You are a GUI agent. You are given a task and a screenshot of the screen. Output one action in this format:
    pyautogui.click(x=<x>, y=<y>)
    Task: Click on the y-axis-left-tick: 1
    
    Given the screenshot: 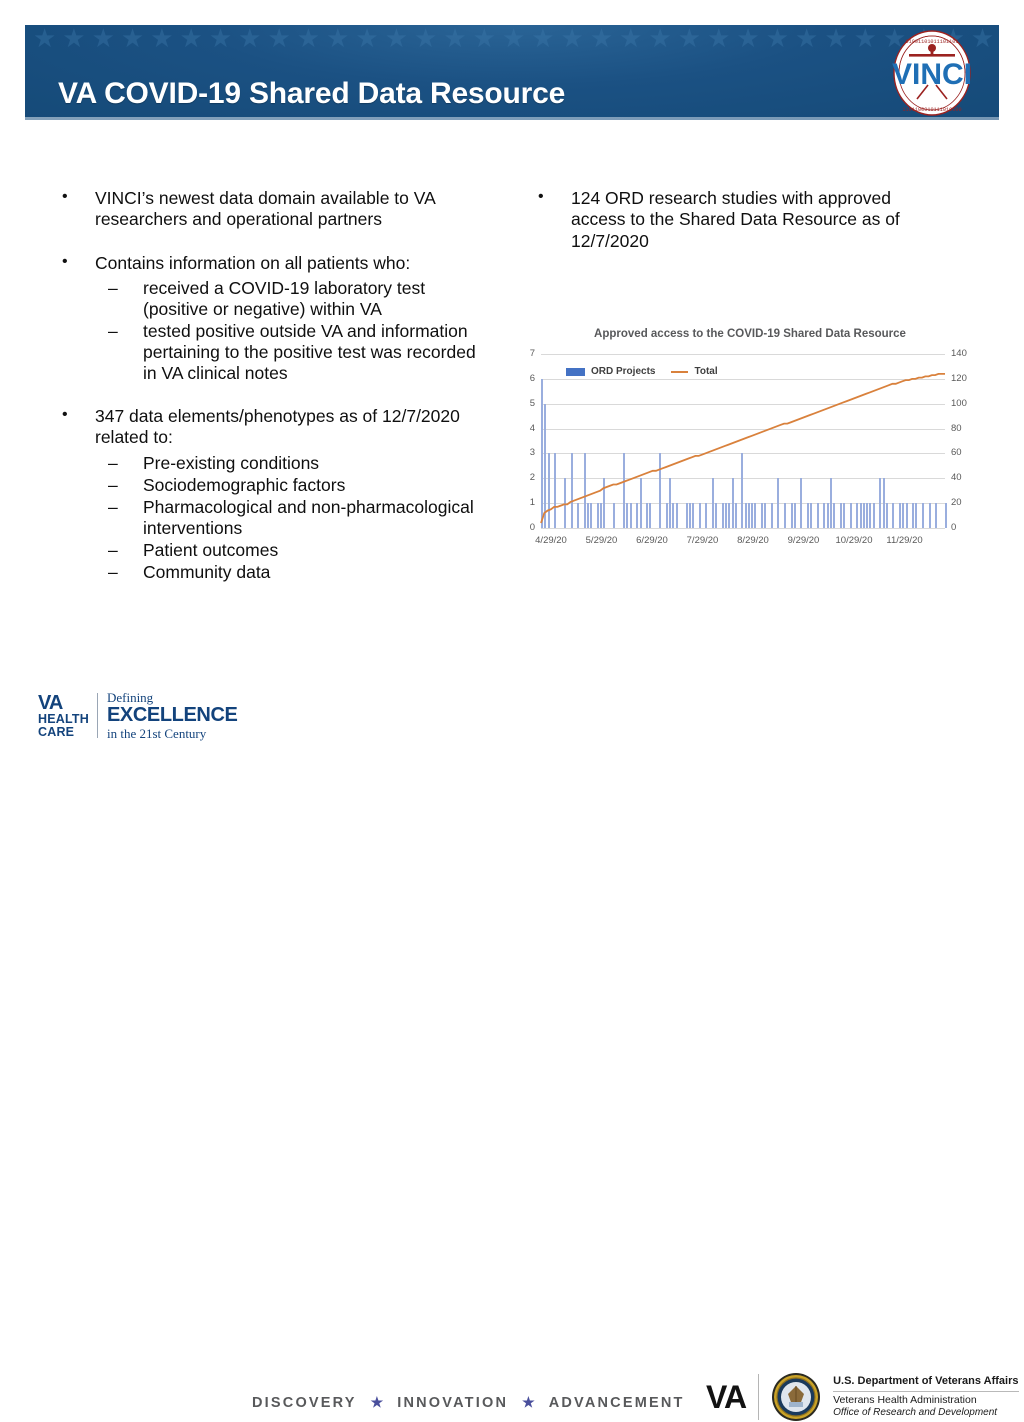 What is the action you would take?
    pyautogui.click(x=532, y=503)
    